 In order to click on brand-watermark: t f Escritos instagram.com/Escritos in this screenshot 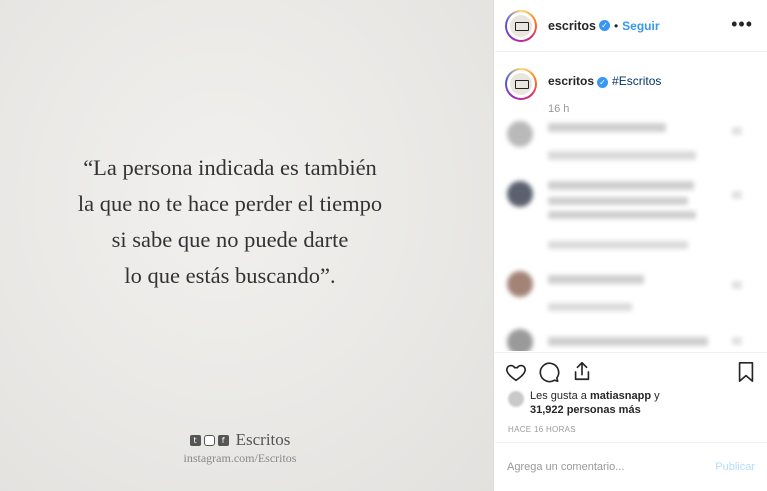, I will do `click(240, 448)`.